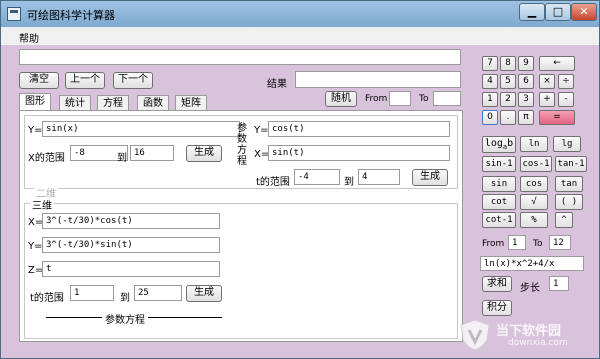  I want to click on y3d-expression-input: 3^(-t/30)*sin(t), so click(131, 245).